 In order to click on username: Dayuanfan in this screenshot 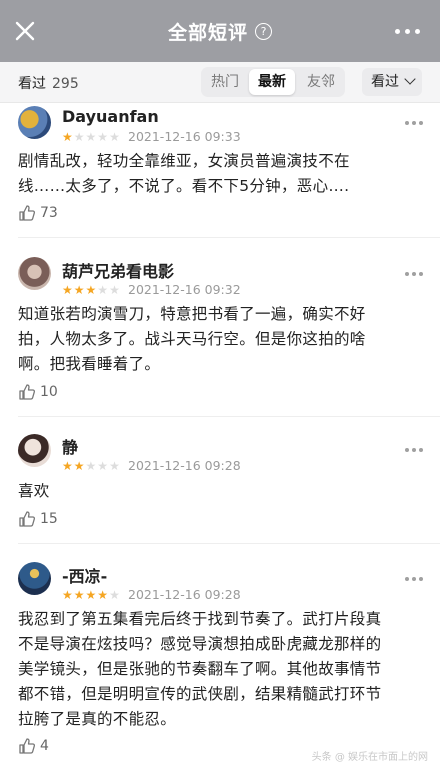, I will do `click(110, 116)`.